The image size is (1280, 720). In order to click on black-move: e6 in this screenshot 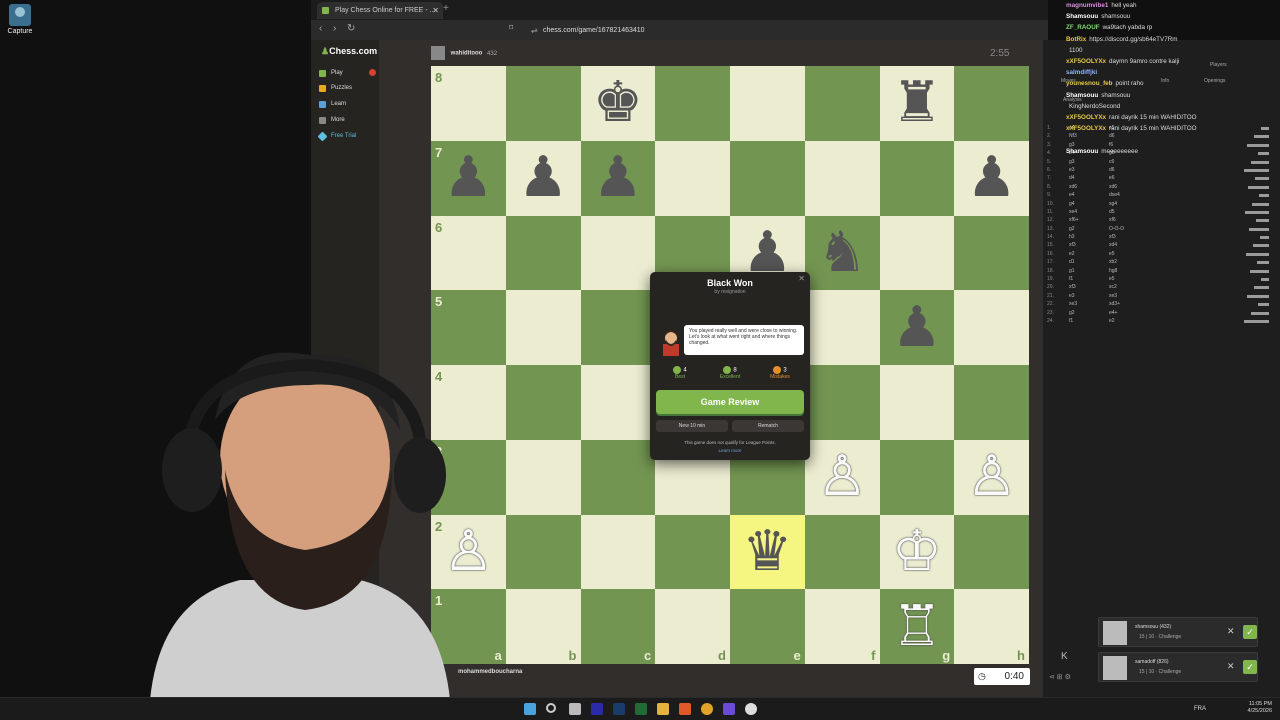, I will do `click(1112, 178)`.